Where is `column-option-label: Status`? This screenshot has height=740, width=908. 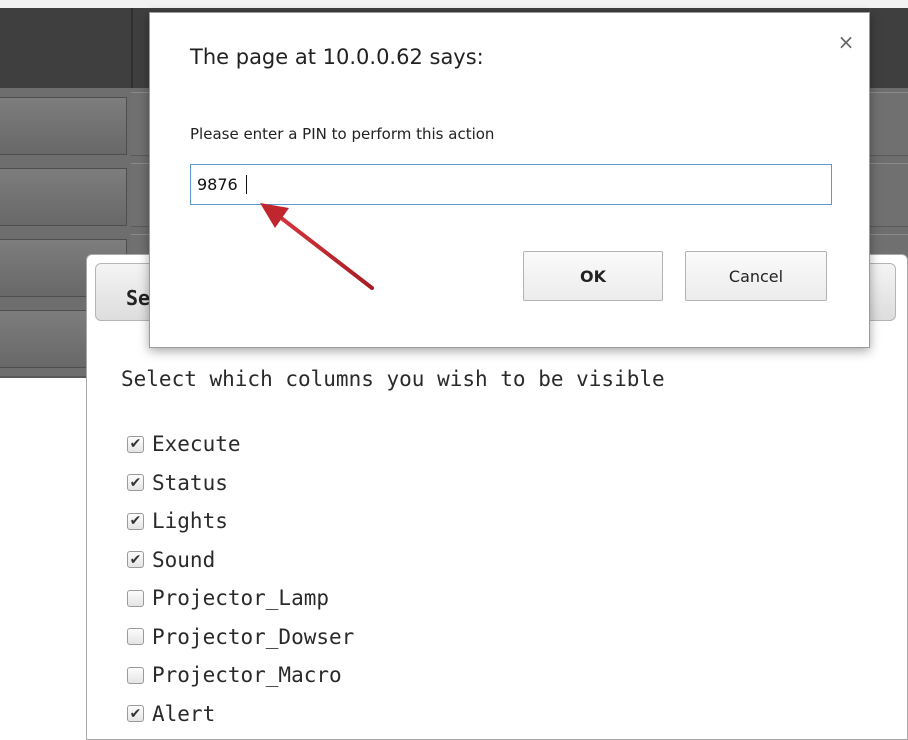
column-option-label: Status is located at coordinates (190, 482).